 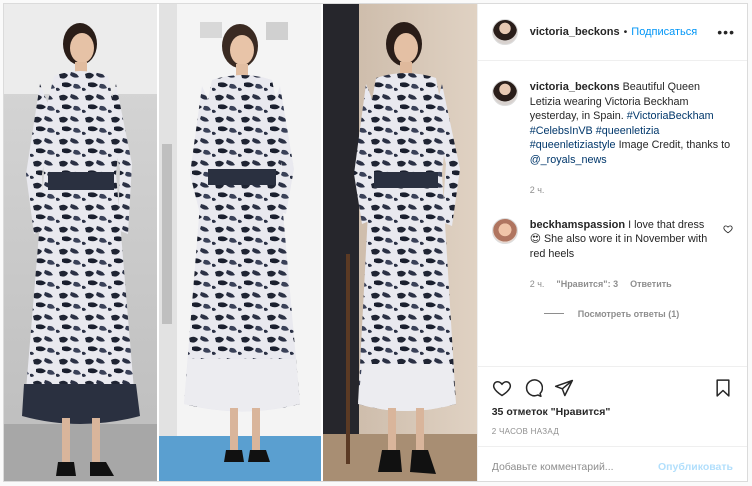 What do you see at coordinates (537, 284) in the screenshot?
I see `comment-time: 2 ч.` at bounding box center [537, 284].